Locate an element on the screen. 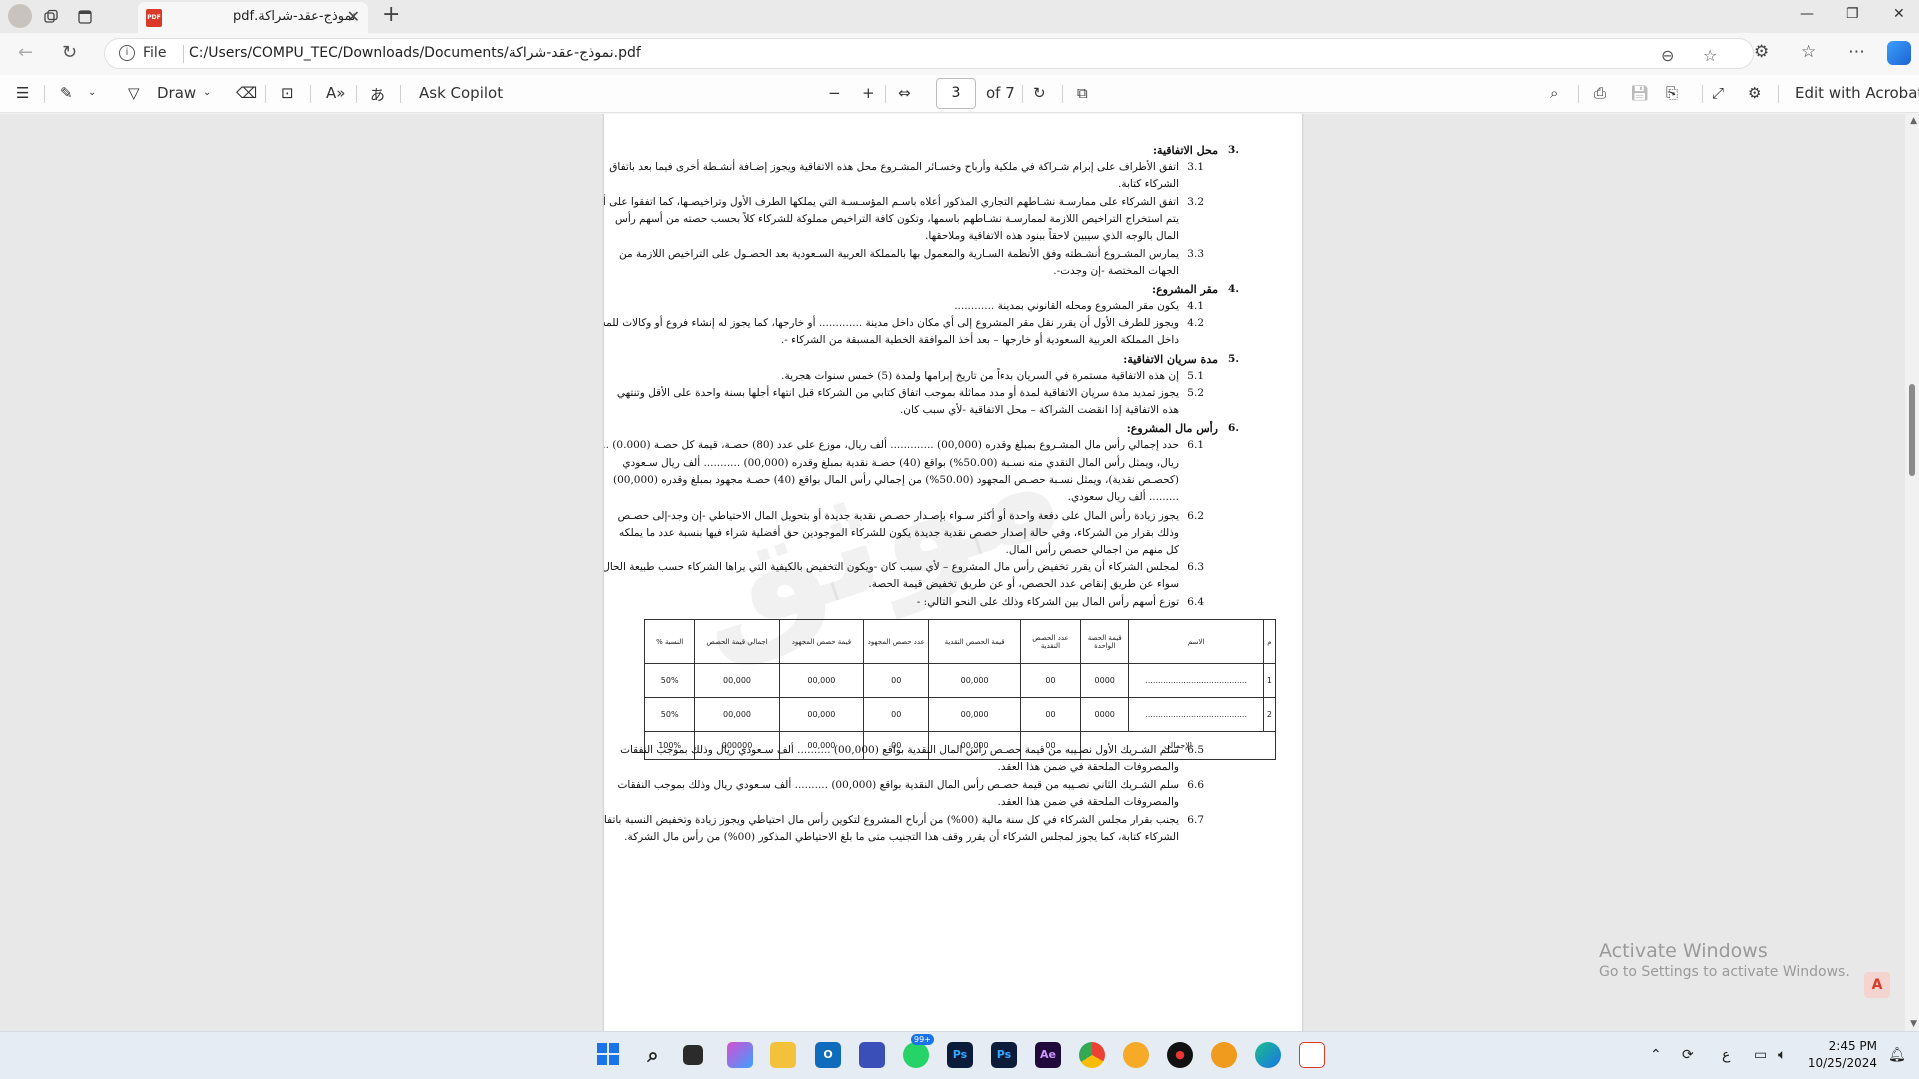  favorites-icon: ☆ is located at coordinates (1808, 52).